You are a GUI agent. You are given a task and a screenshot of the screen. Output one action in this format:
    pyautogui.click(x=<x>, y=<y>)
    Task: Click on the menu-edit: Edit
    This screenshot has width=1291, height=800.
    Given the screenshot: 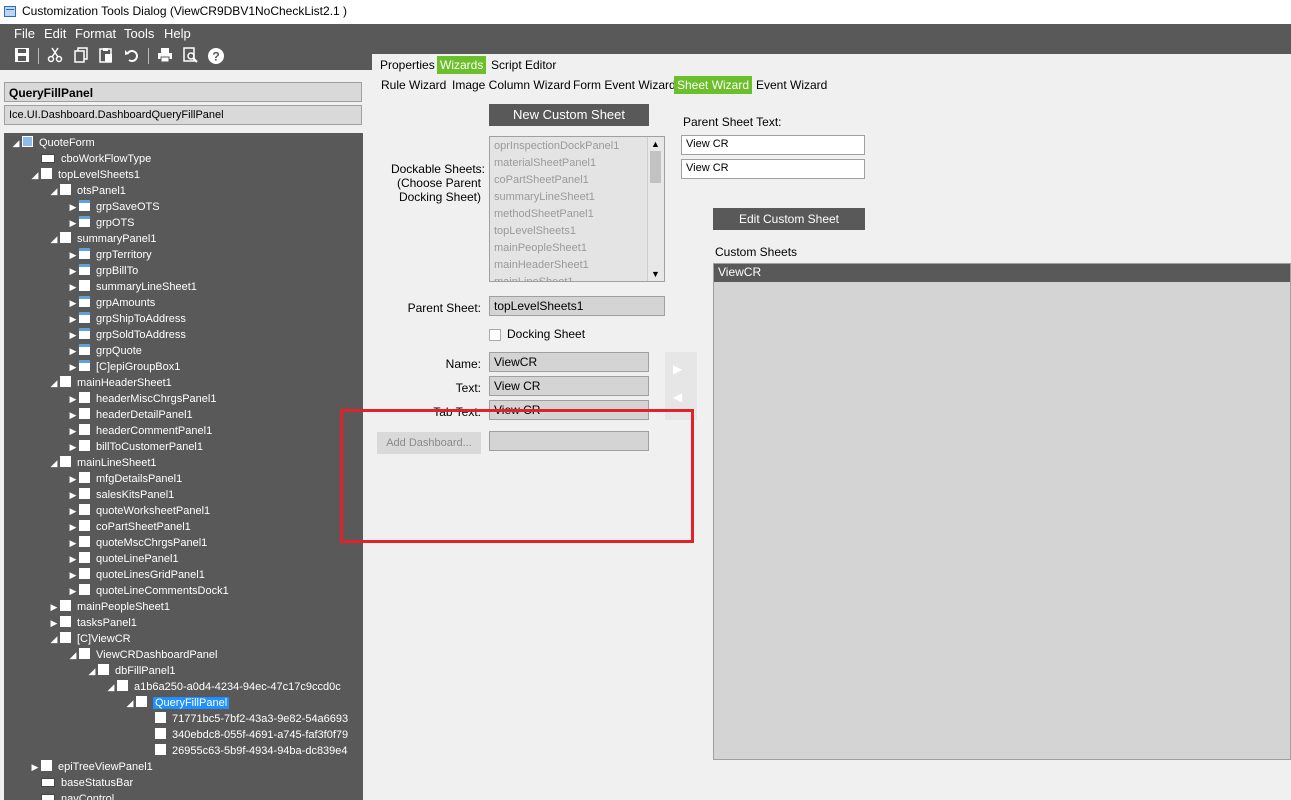 What is the action you would take?
    pyautogui.click(x=55, y=33)
    